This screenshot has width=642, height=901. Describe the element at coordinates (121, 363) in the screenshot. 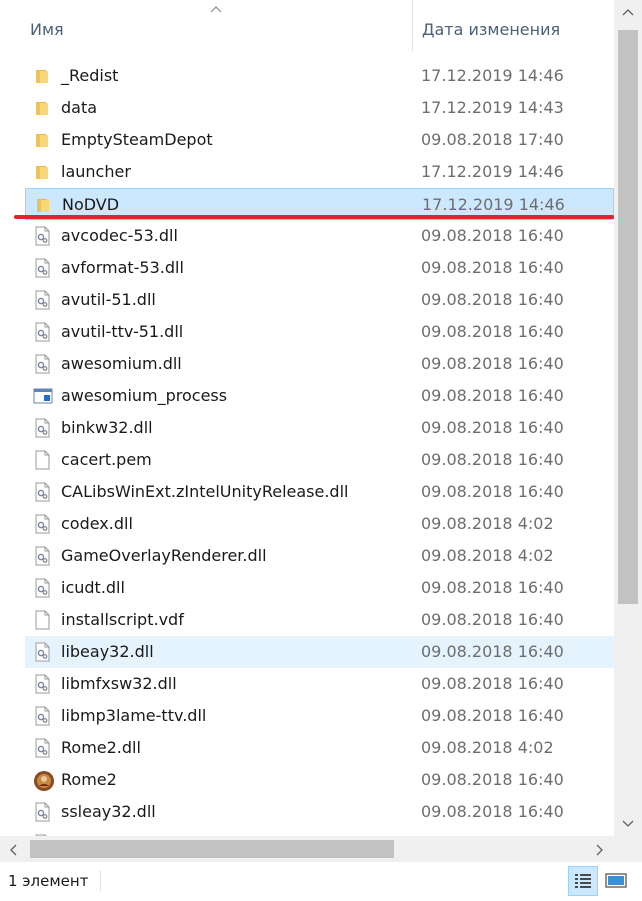

I see `file-name: awesomium.dll` at that location.